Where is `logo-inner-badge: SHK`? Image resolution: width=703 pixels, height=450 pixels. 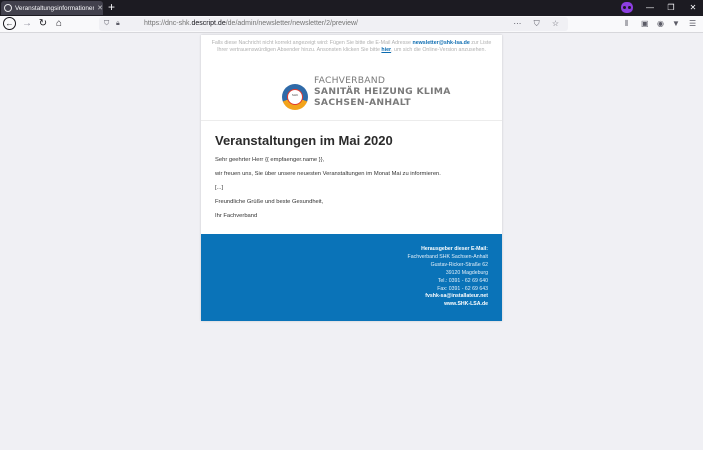 logo-inner-badge: SHK is located at coordinates (295, 97).